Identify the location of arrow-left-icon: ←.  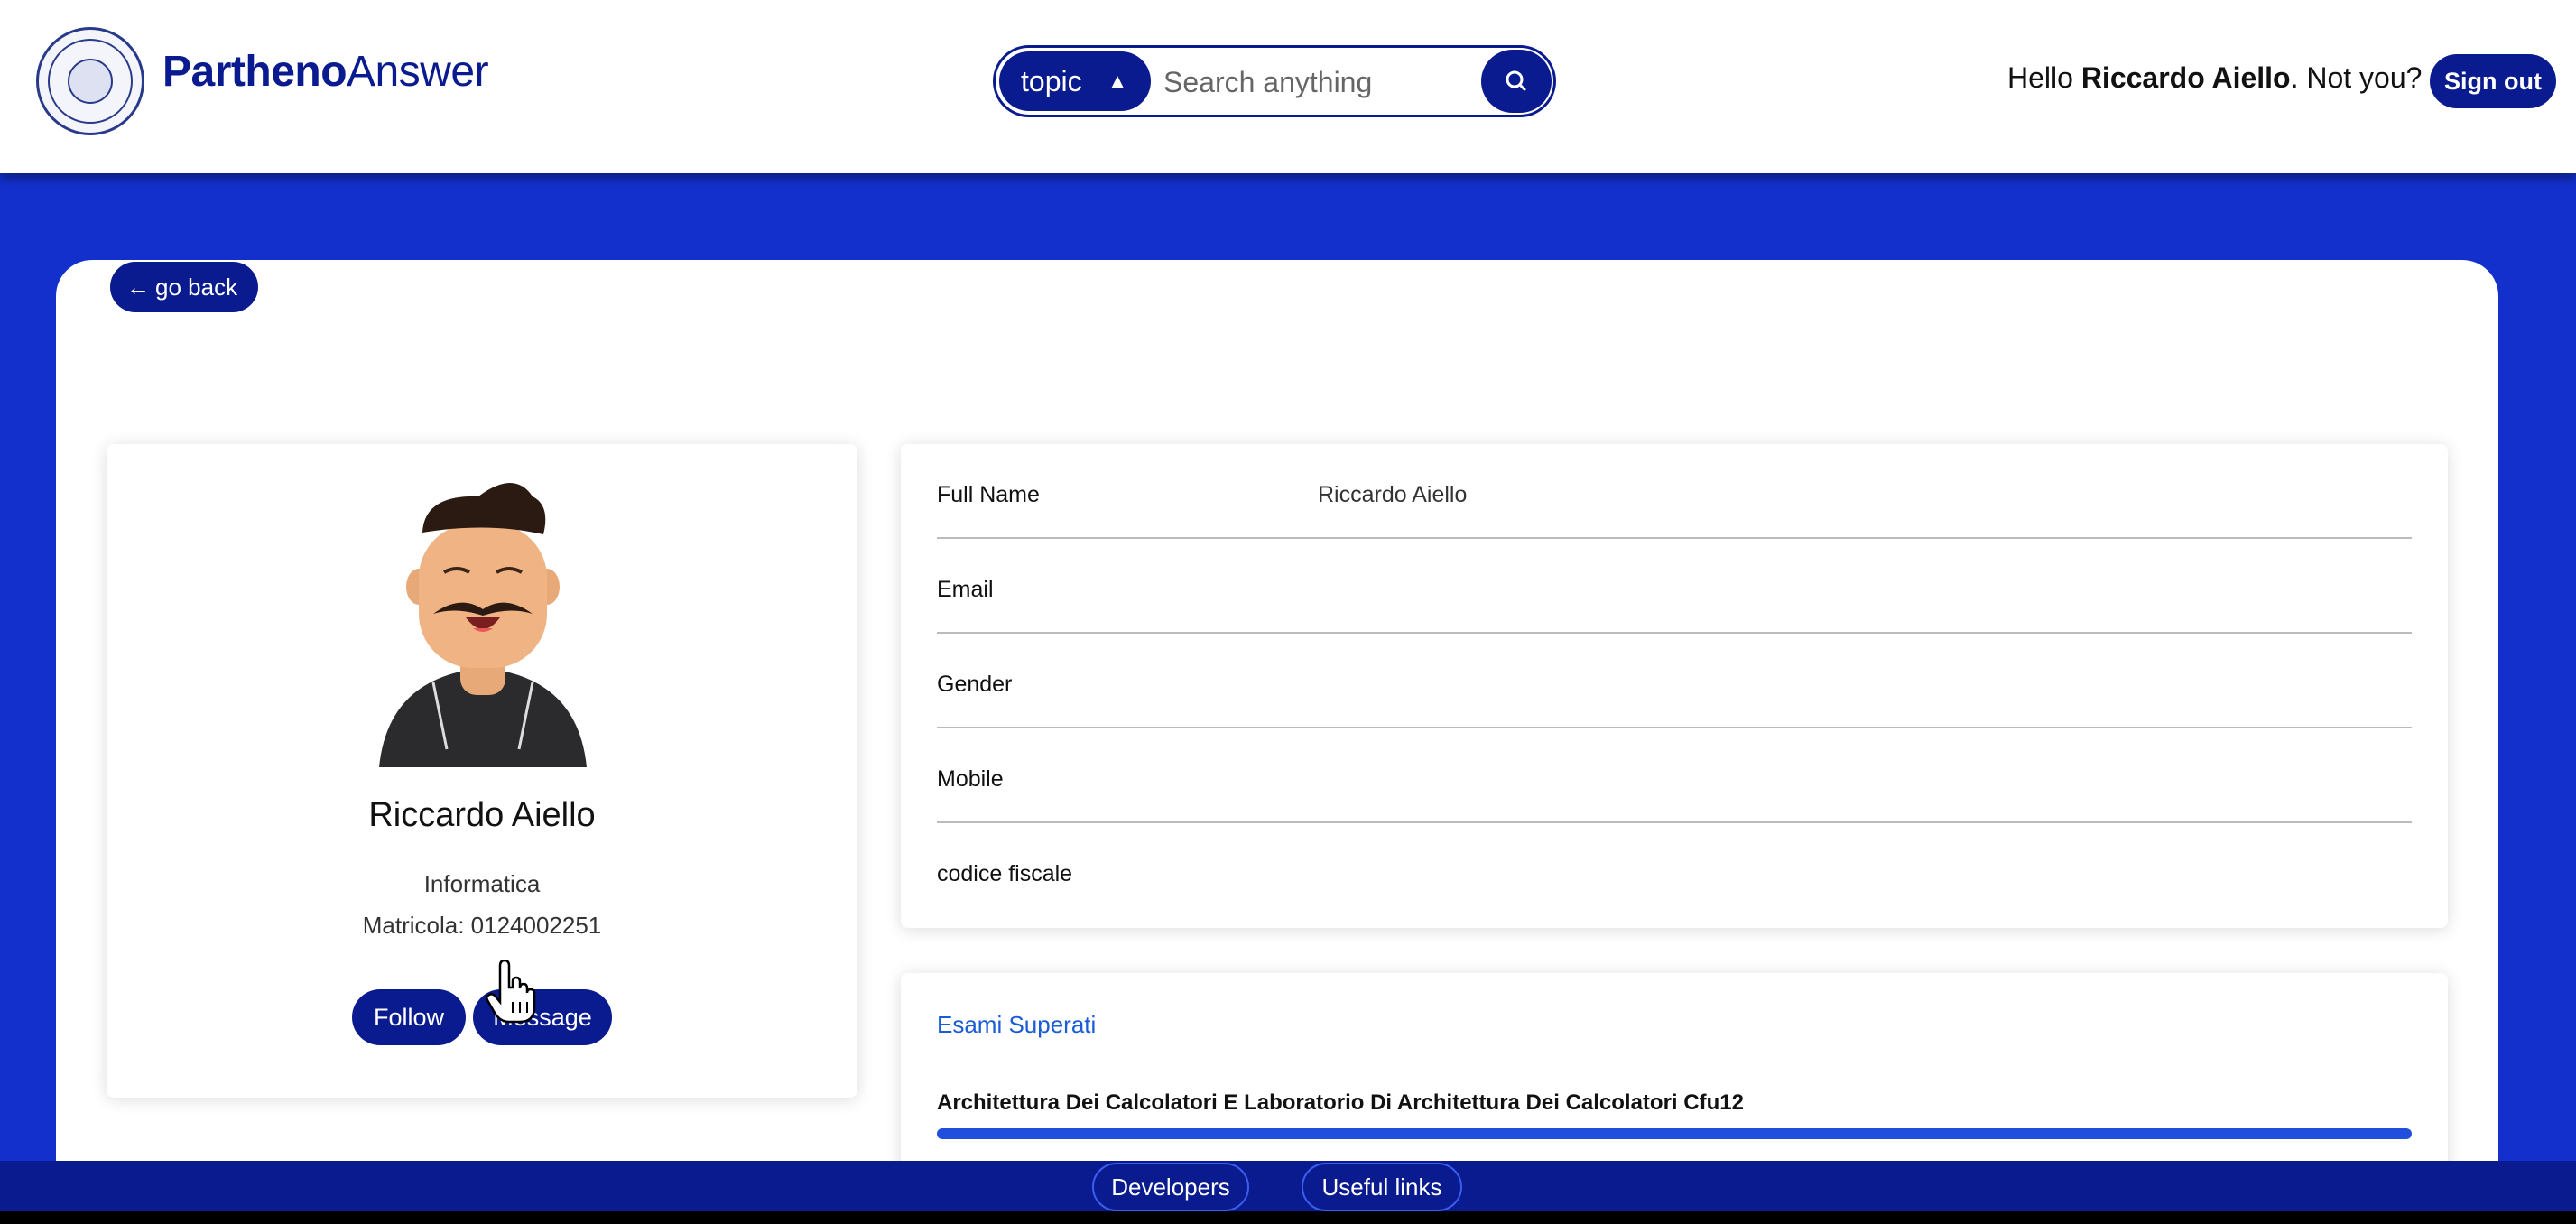
(138, 287).